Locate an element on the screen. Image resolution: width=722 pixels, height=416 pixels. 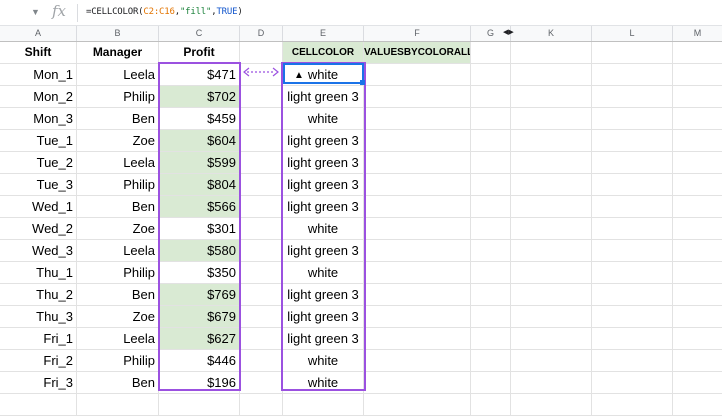
cell-shift: Thu_2 is located at coordinates (38, 294).